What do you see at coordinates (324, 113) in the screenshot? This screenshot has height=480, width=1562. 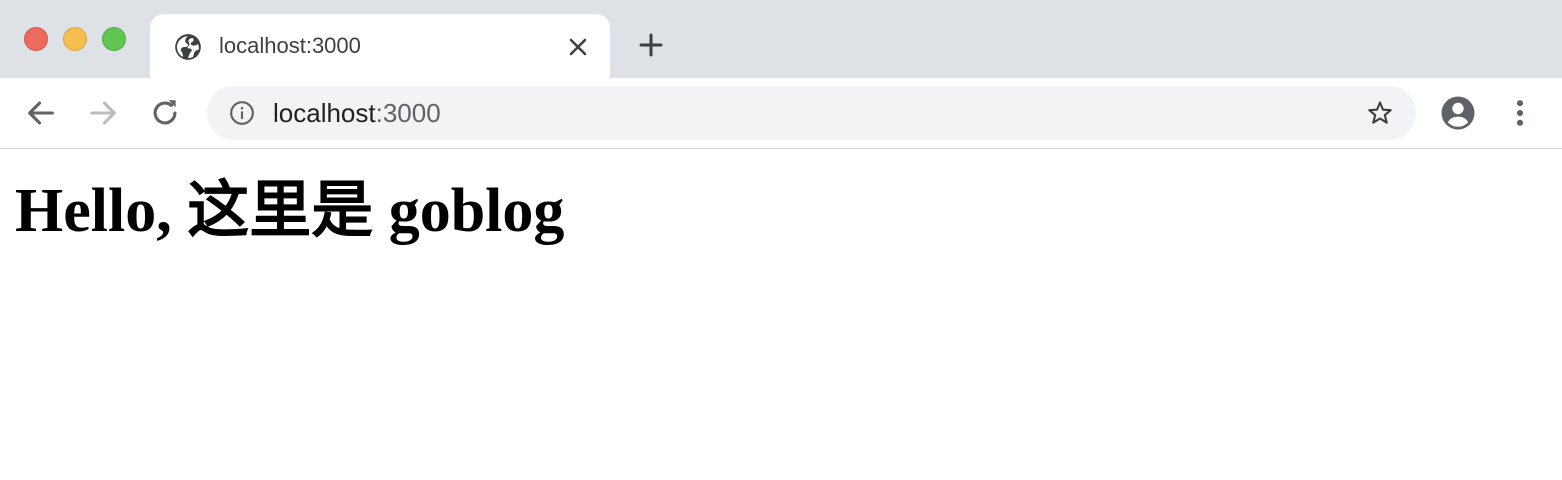 I see `url-host: localhost` at bounding box center [324, 113].